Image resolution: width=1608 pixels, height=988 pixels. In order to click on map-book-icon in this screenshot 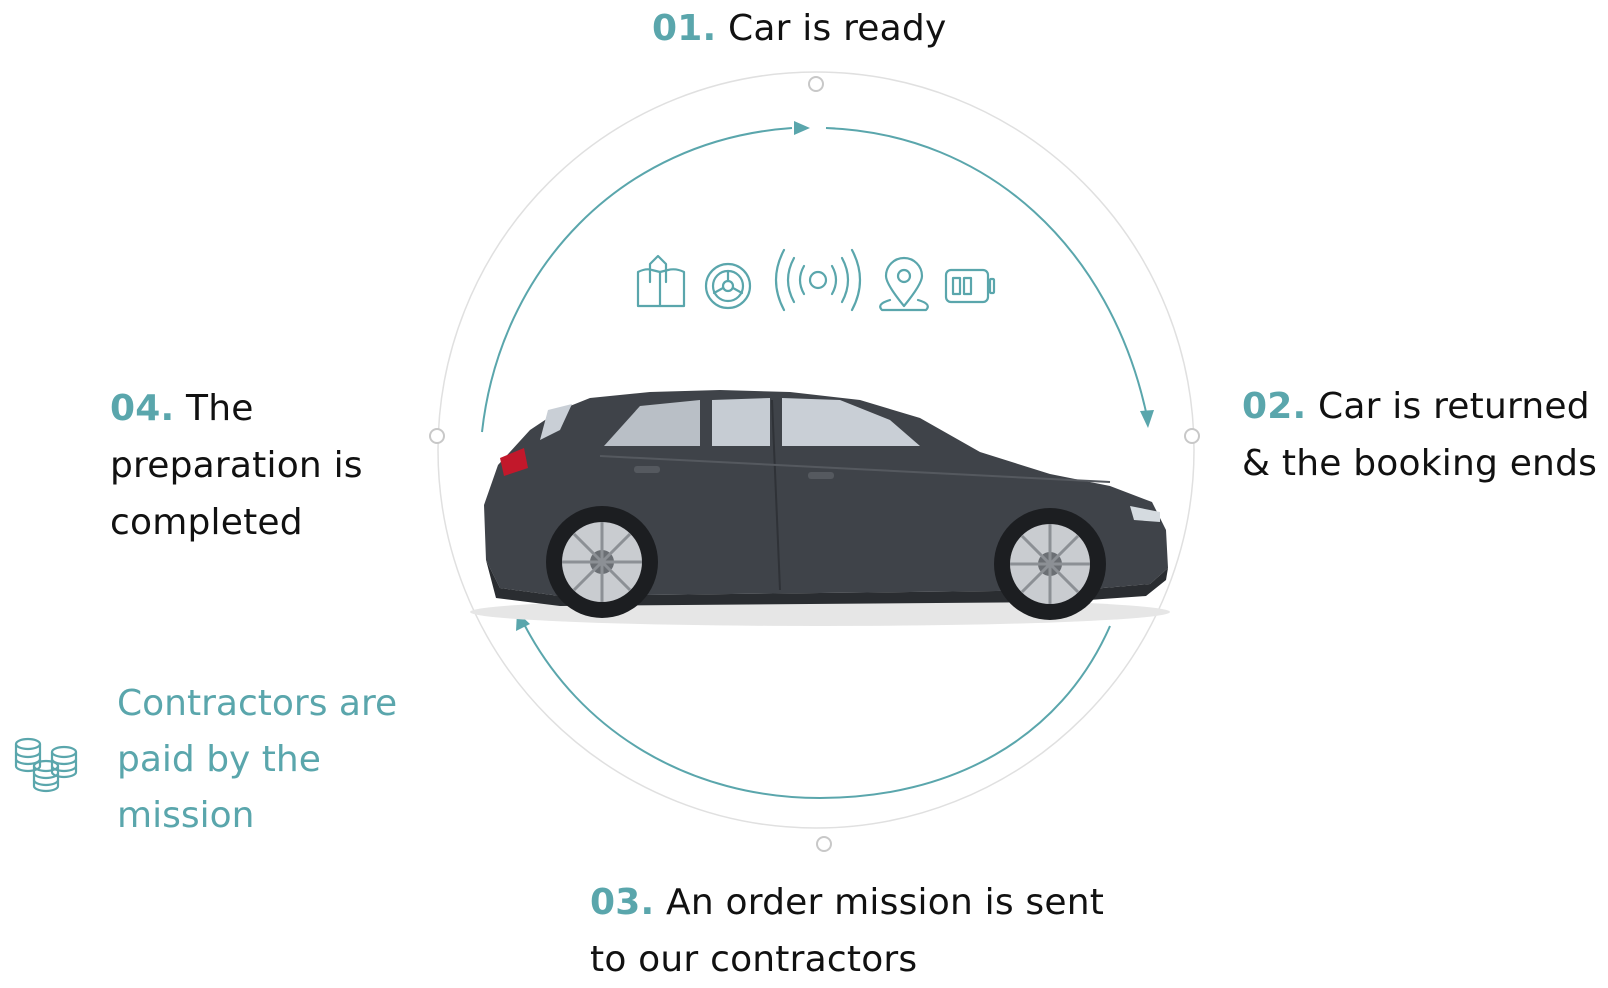, I will do `click(661, 281)`.